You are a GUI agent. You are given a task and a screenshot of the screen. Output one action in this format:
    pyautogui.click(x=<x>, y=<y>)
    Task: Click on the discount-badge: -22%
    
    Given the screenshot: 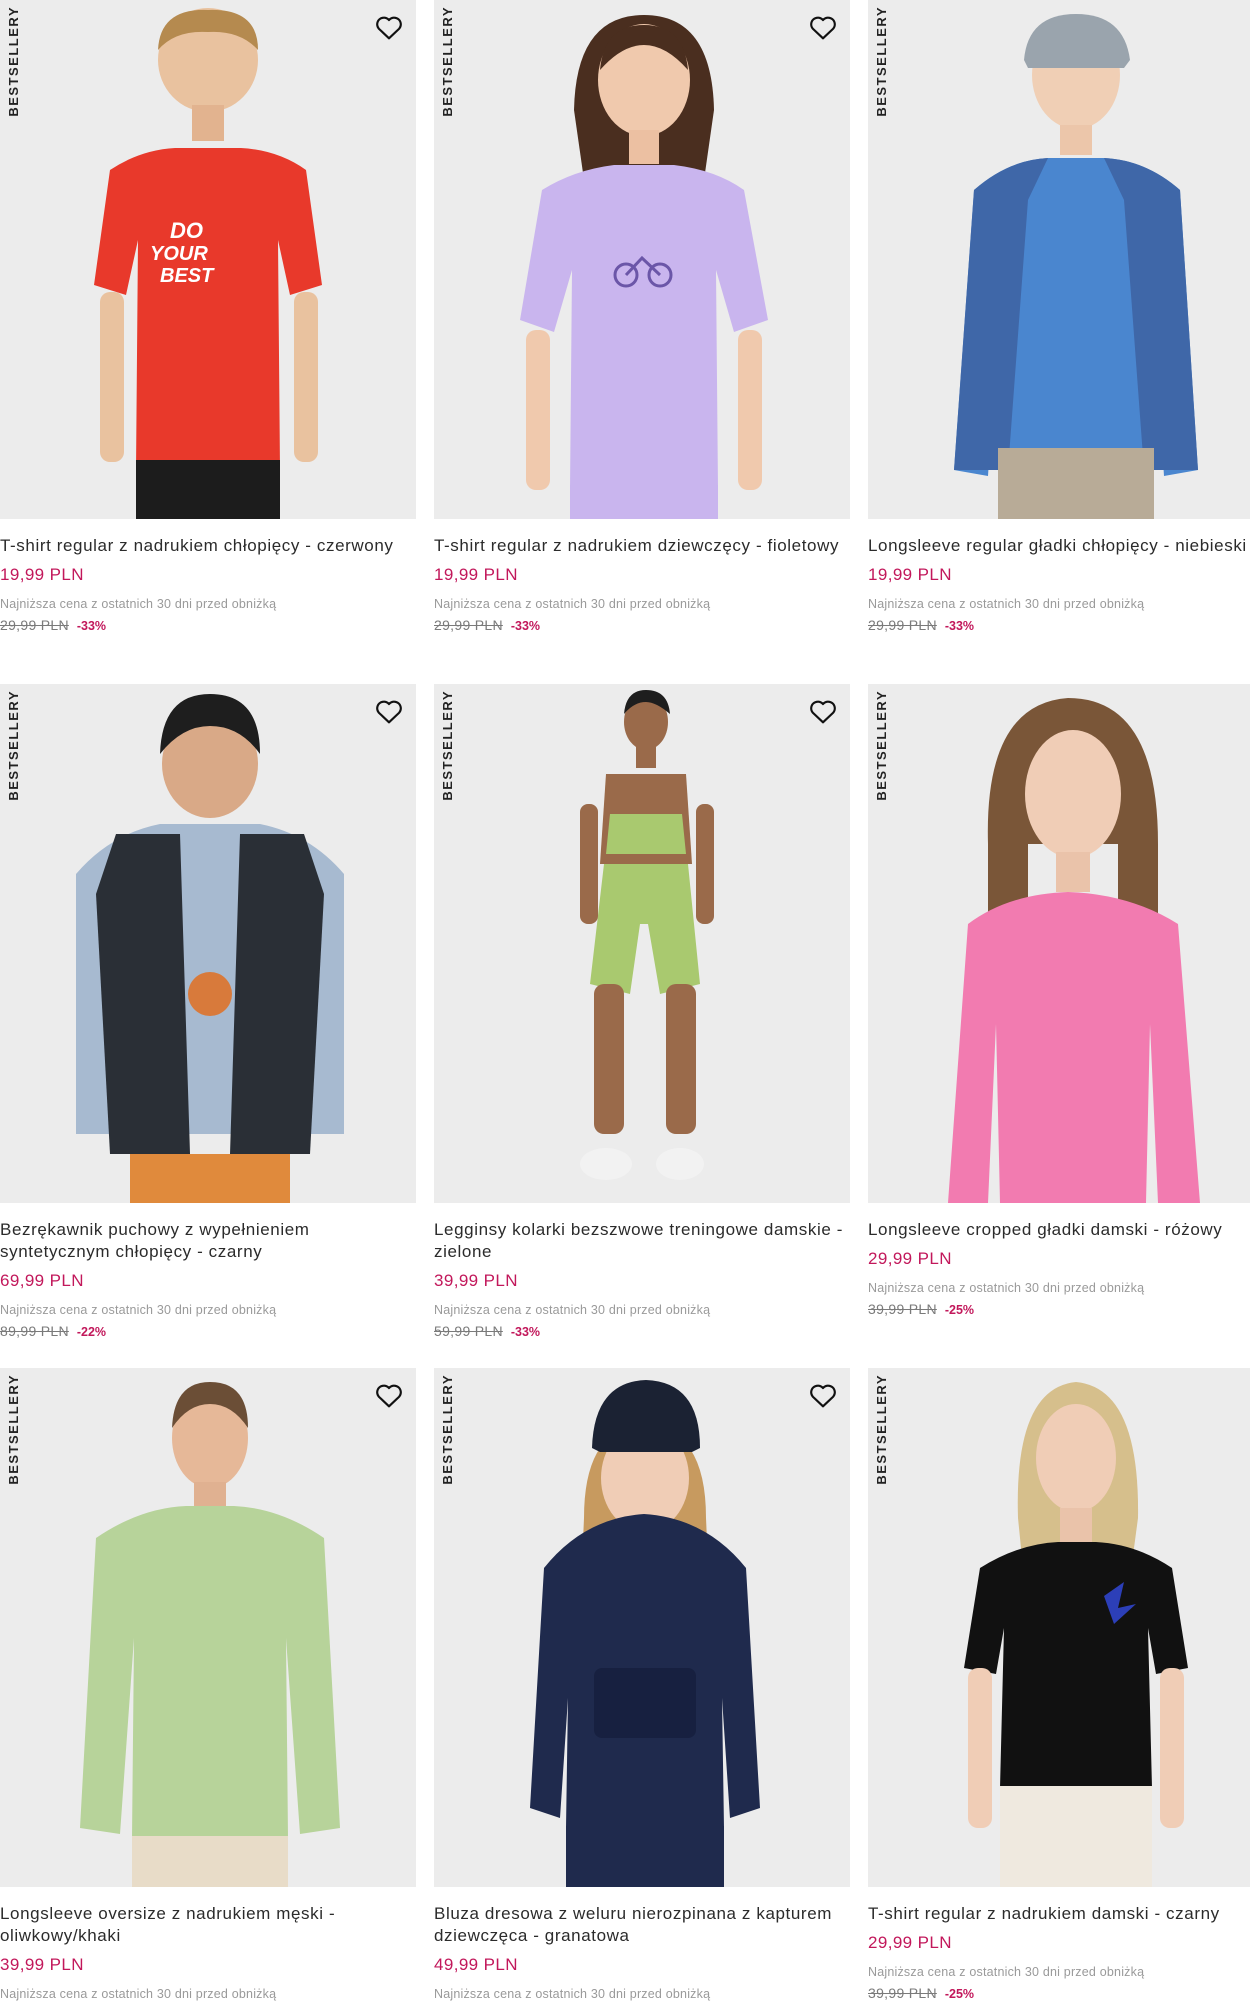 What is the action you would take?
    pyautogui.click(x=91, y=1332)
    